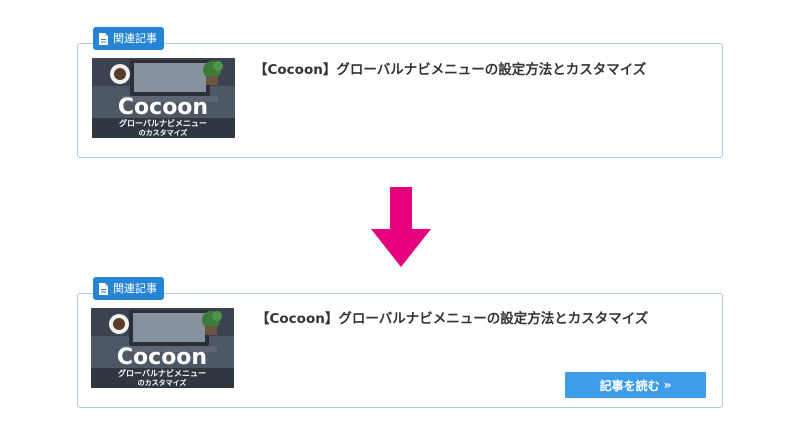 The height and width of the screenshot is (445, 800). What do you see at coordinates (629, 385) in the screenshot?
I see `read-article-button-label: 記事を読む` at bounding box center [629, 385].